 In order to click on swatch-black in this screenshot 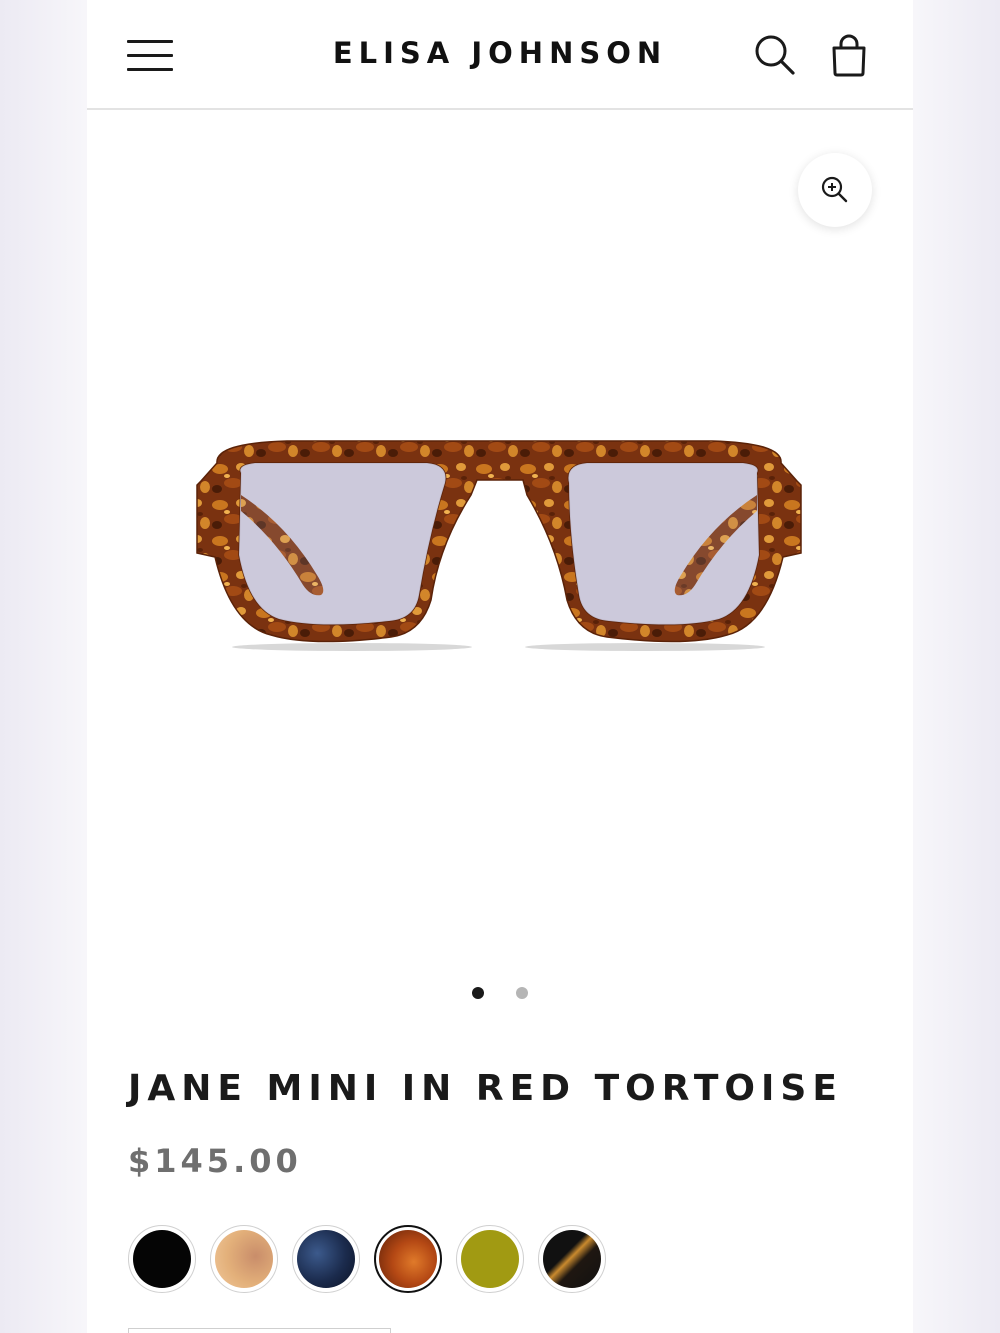, I will do `click(162, 1259)`.